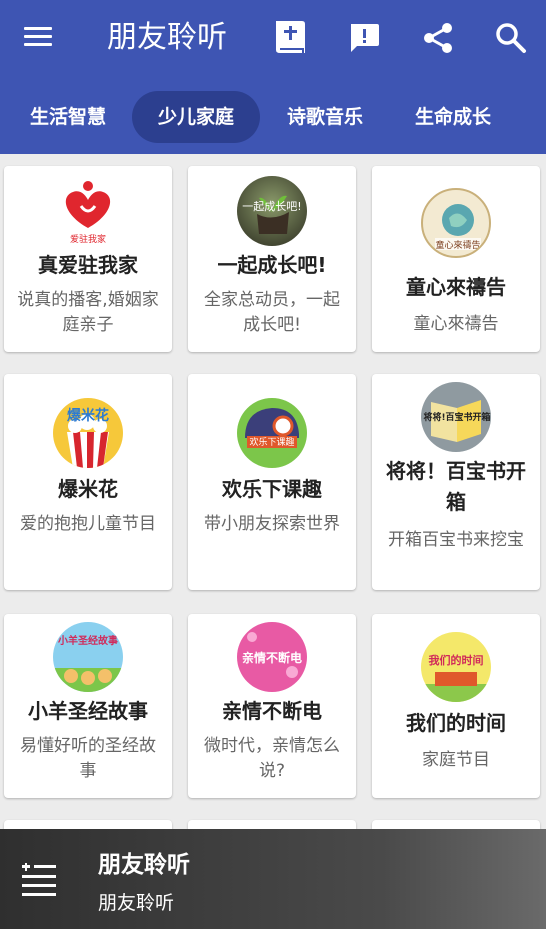 This screenshot has width=546, height=929. What do you see at coordinates (453, 117) in the screenshot?
I see `tab-life-growth: 生命成长` at bounding box center [453, 117].